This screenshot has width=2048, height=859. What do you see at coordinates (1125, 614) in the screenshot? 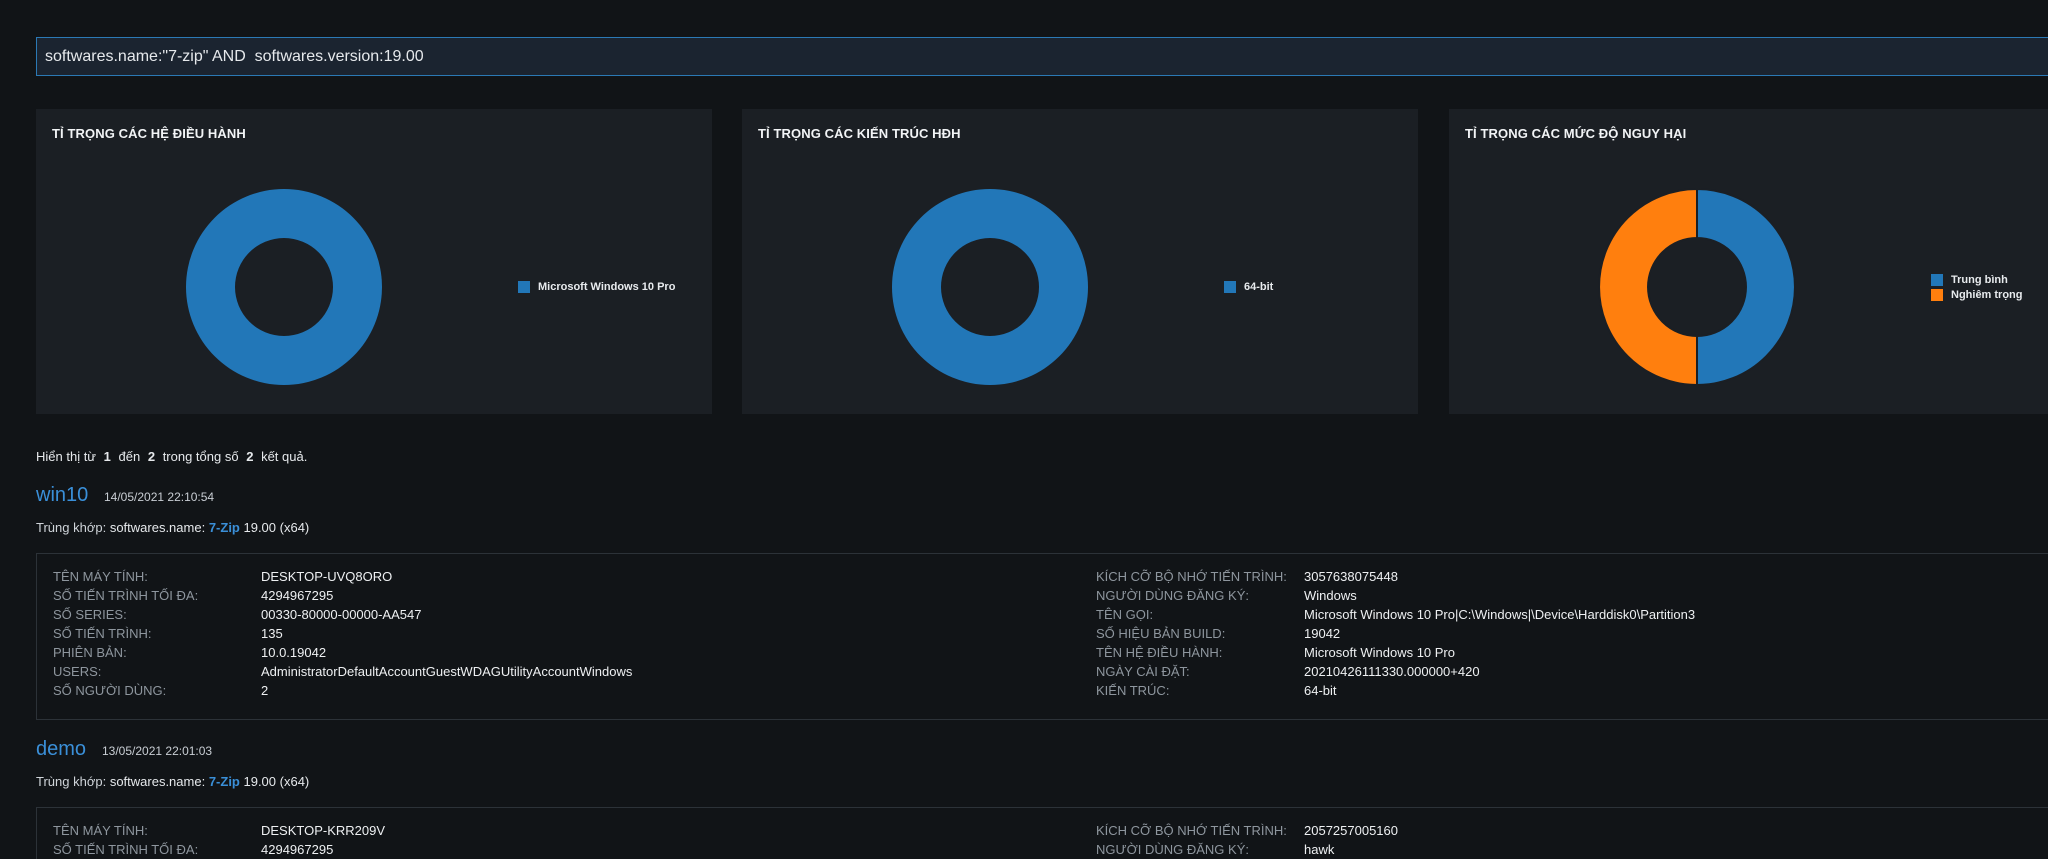
I see `detail-key: TÊN GỌI:` at bounding box center [1125, 614].